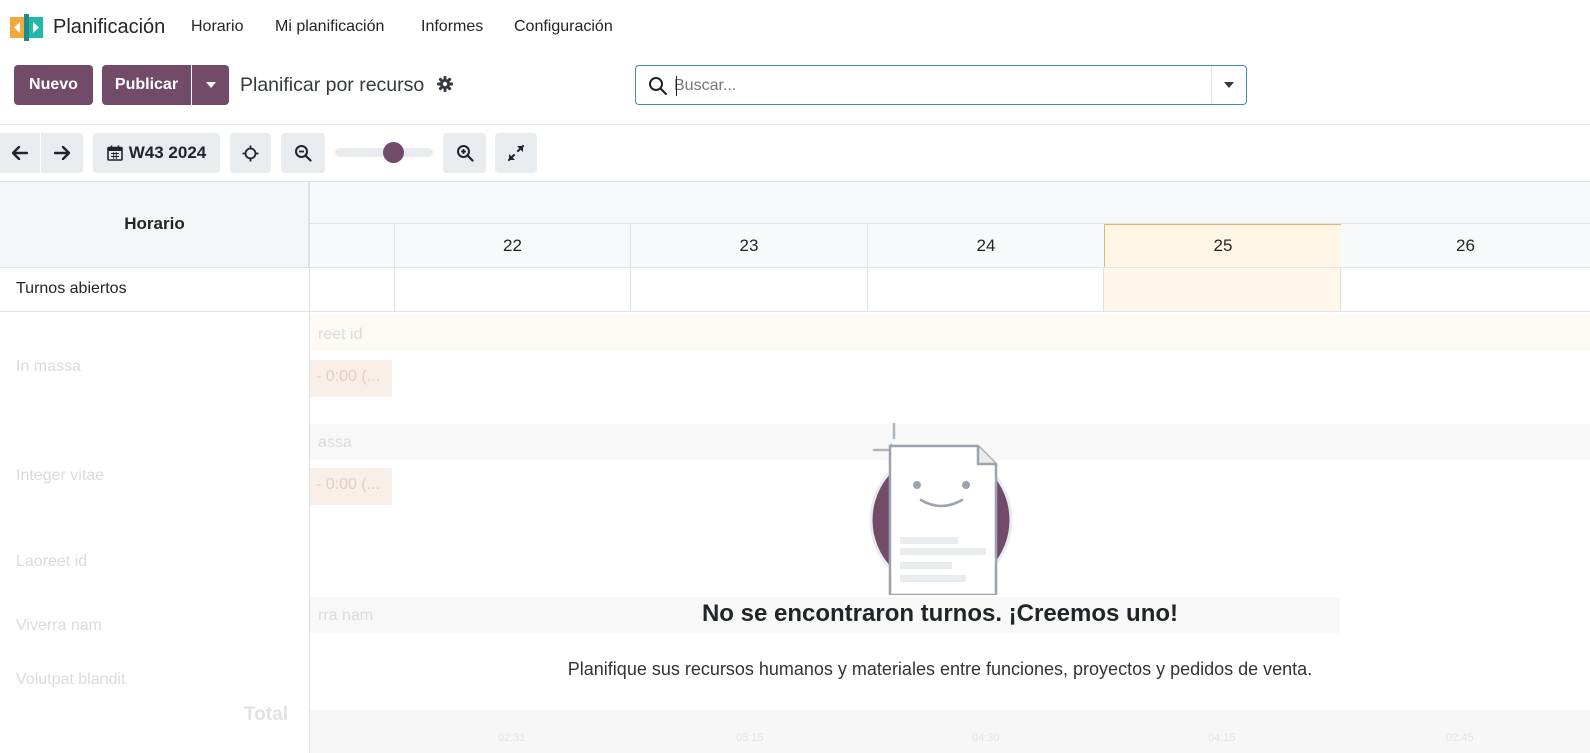 Image resolution: width=1590 pixels, height=753 pixels. What do you see at coordinates (48, 366) in the screenshot?
I see `sample-resource-label: In massa` at bounding box center [48, 366].